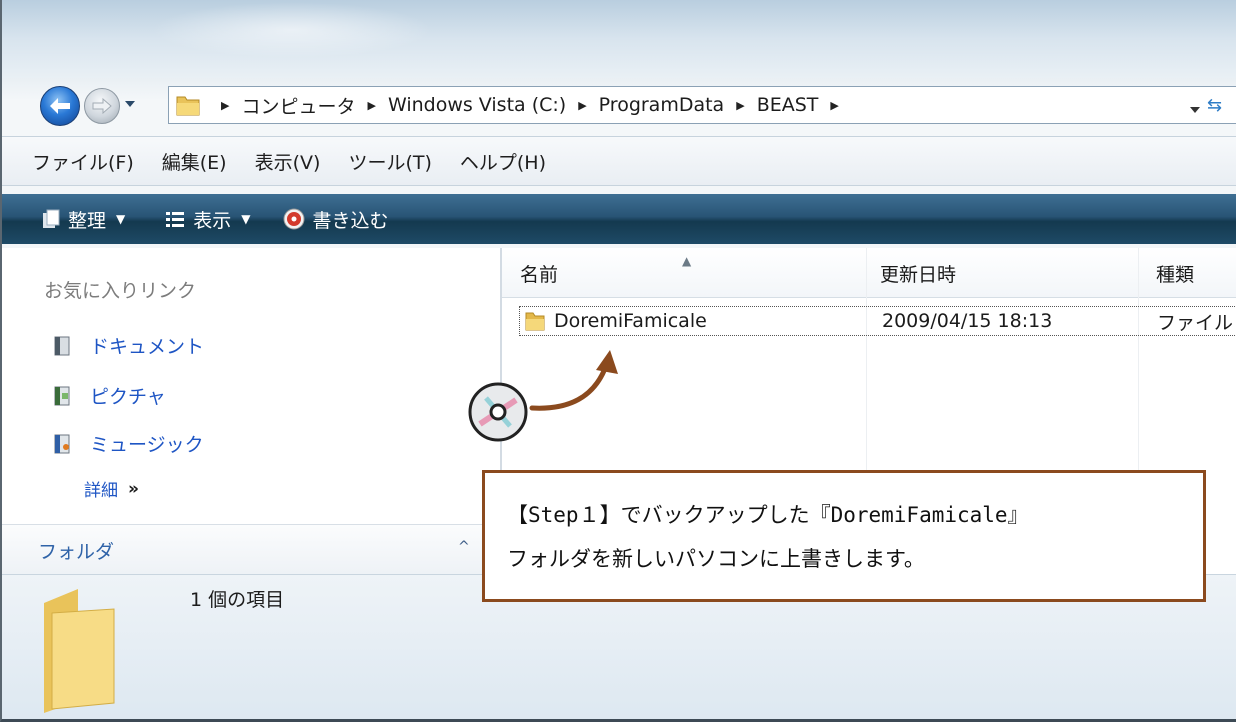 This screenshot has width=1236, height=722. I want to click on menu-tools: ツール(T), so click(389, 161).